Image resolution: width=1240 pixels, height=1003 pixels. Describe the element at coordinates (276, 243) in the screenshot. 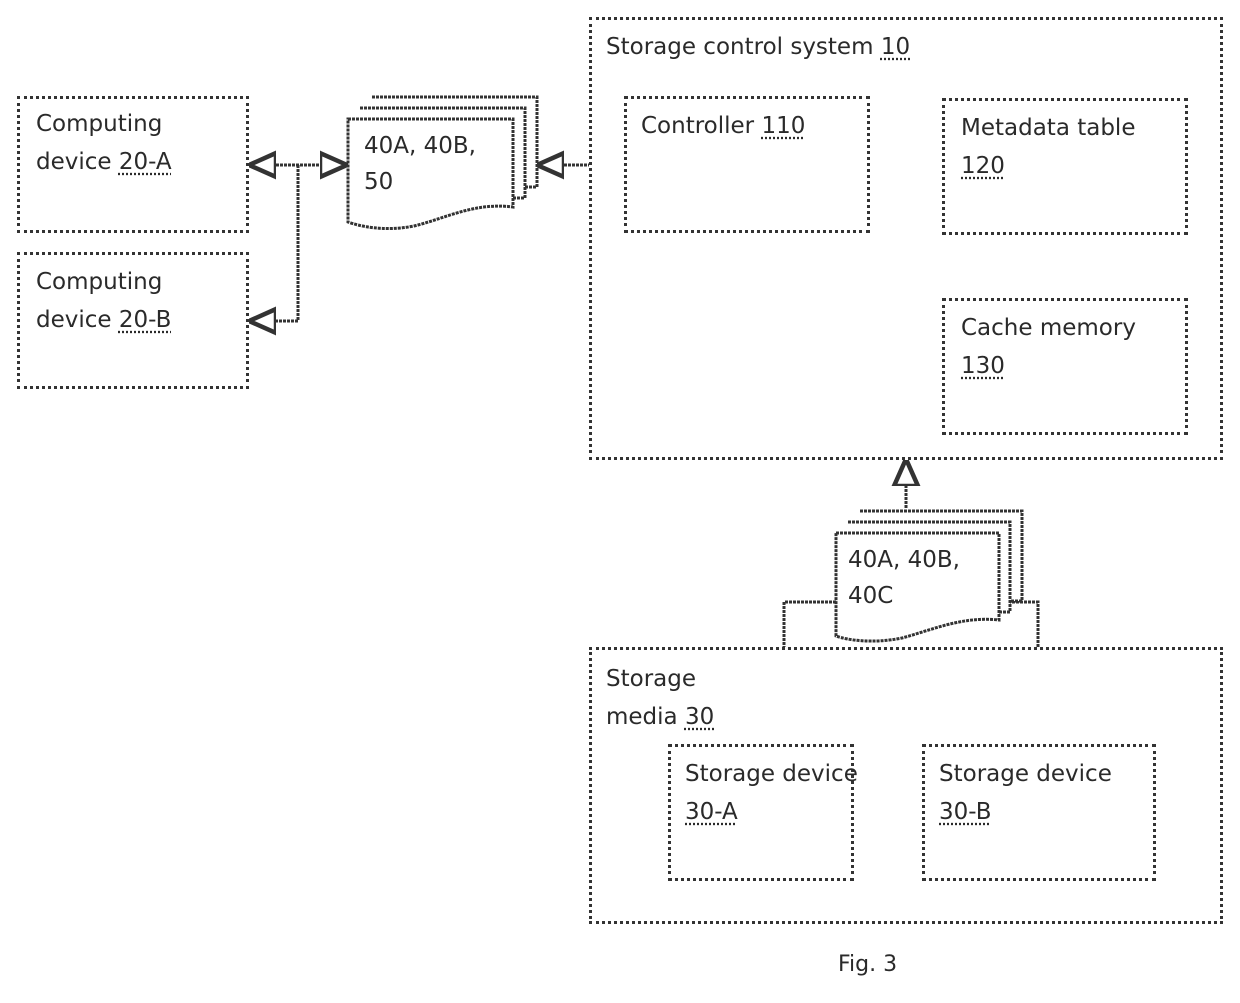

I see `arrow-branch-to-device-b` at that location.